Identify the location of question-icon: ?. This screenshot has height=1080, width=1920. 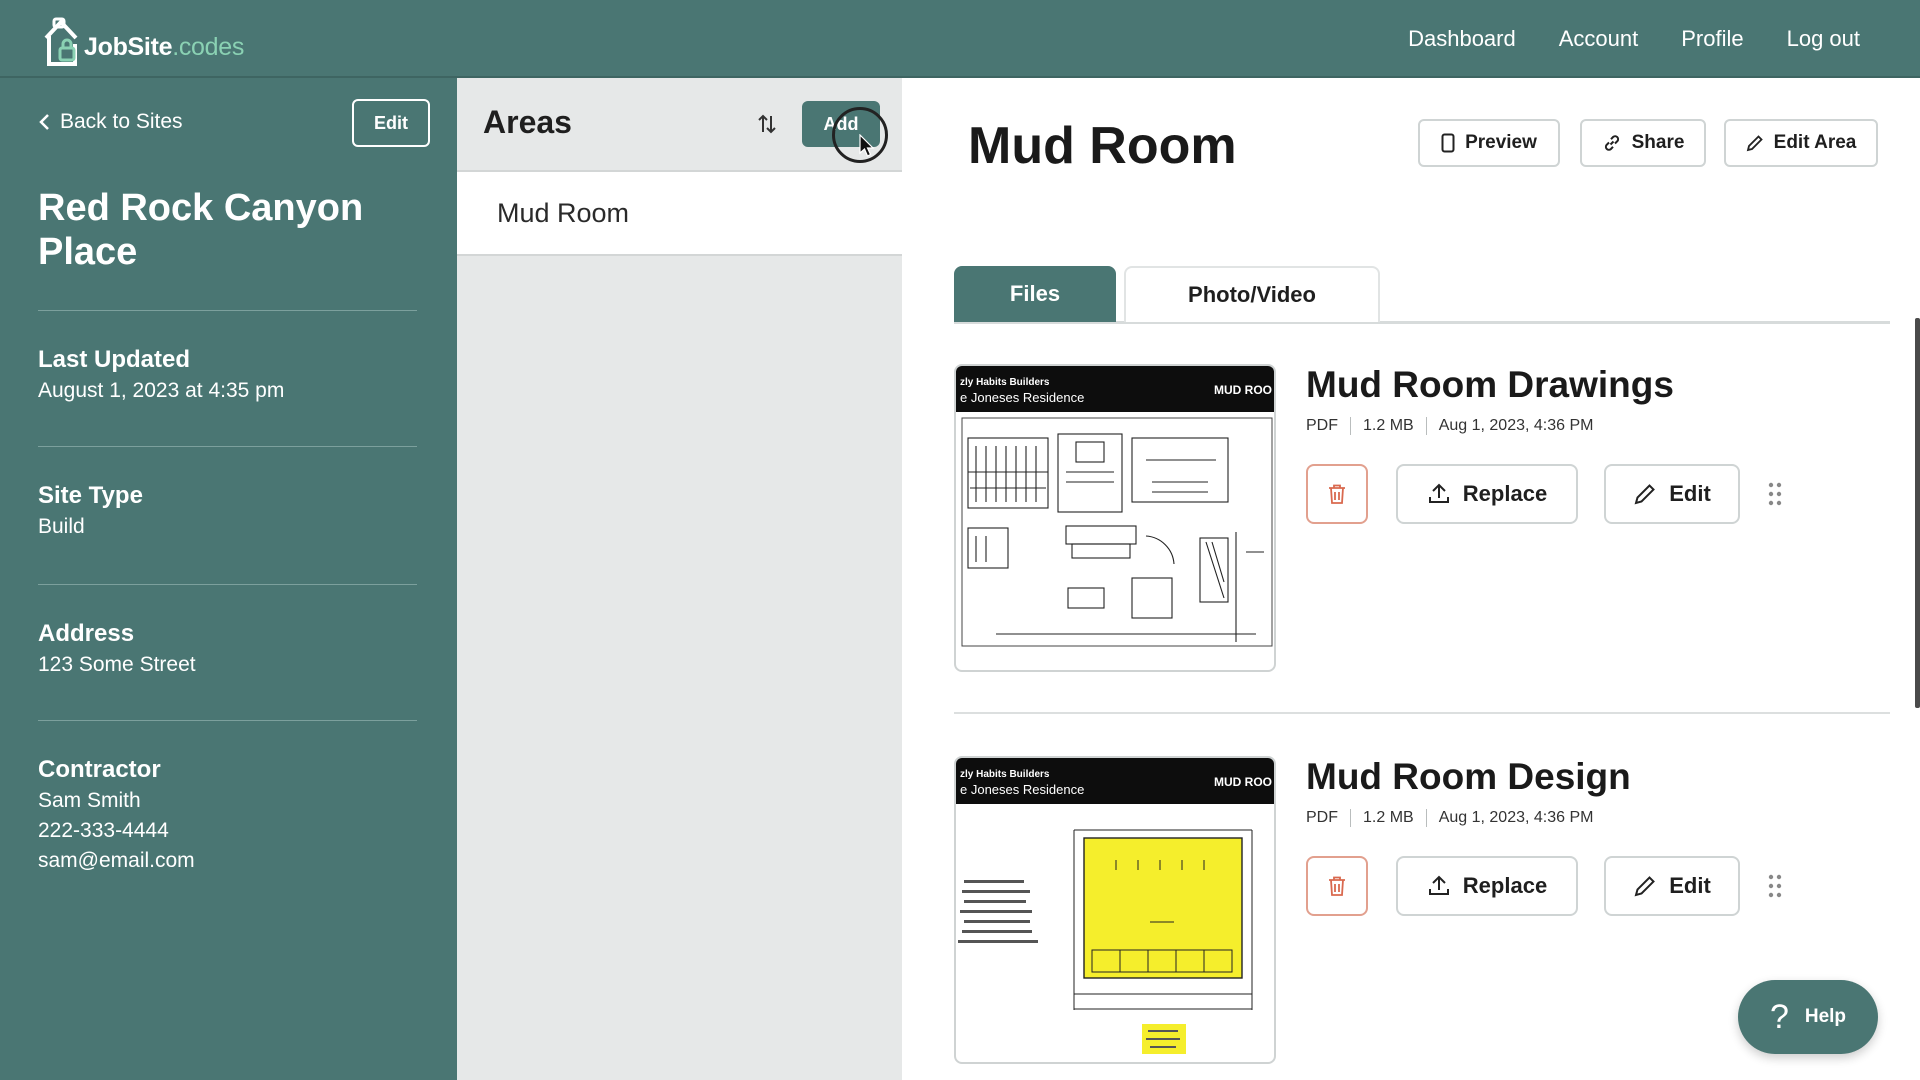
(1779, 1016).